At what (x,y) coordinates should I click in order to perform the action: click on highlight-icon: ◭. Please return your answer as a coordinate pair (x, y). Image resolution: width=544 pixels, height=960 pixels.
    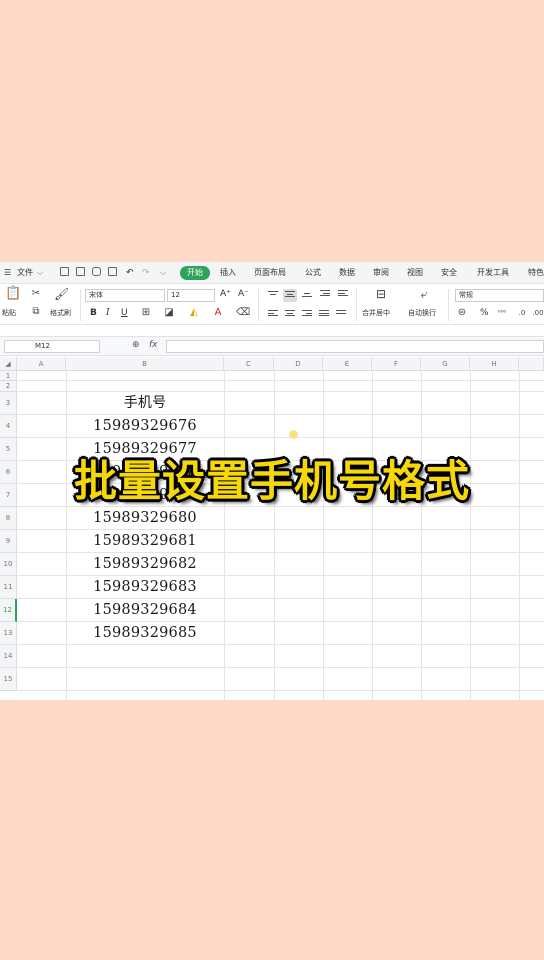
    Looking at the image, I should click on (194, 313).